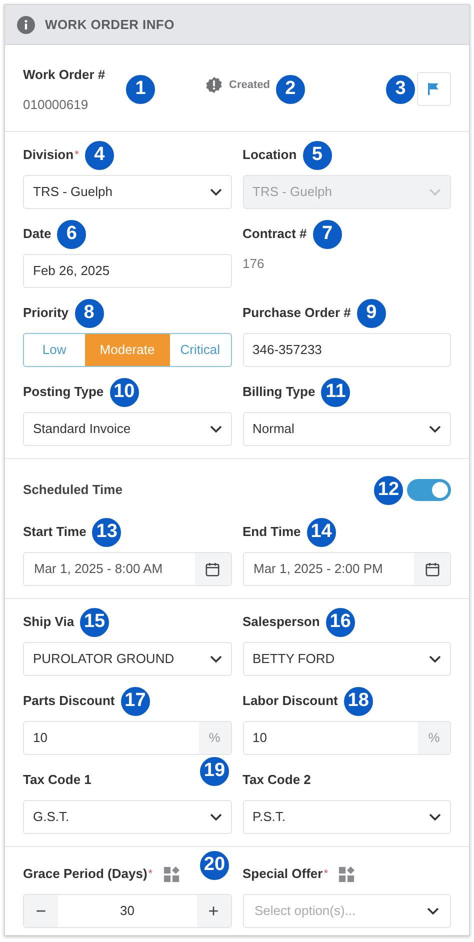 This screenshot has width=474, height=942. I want to click on dropdown: P.S.T., so click(346, 817).